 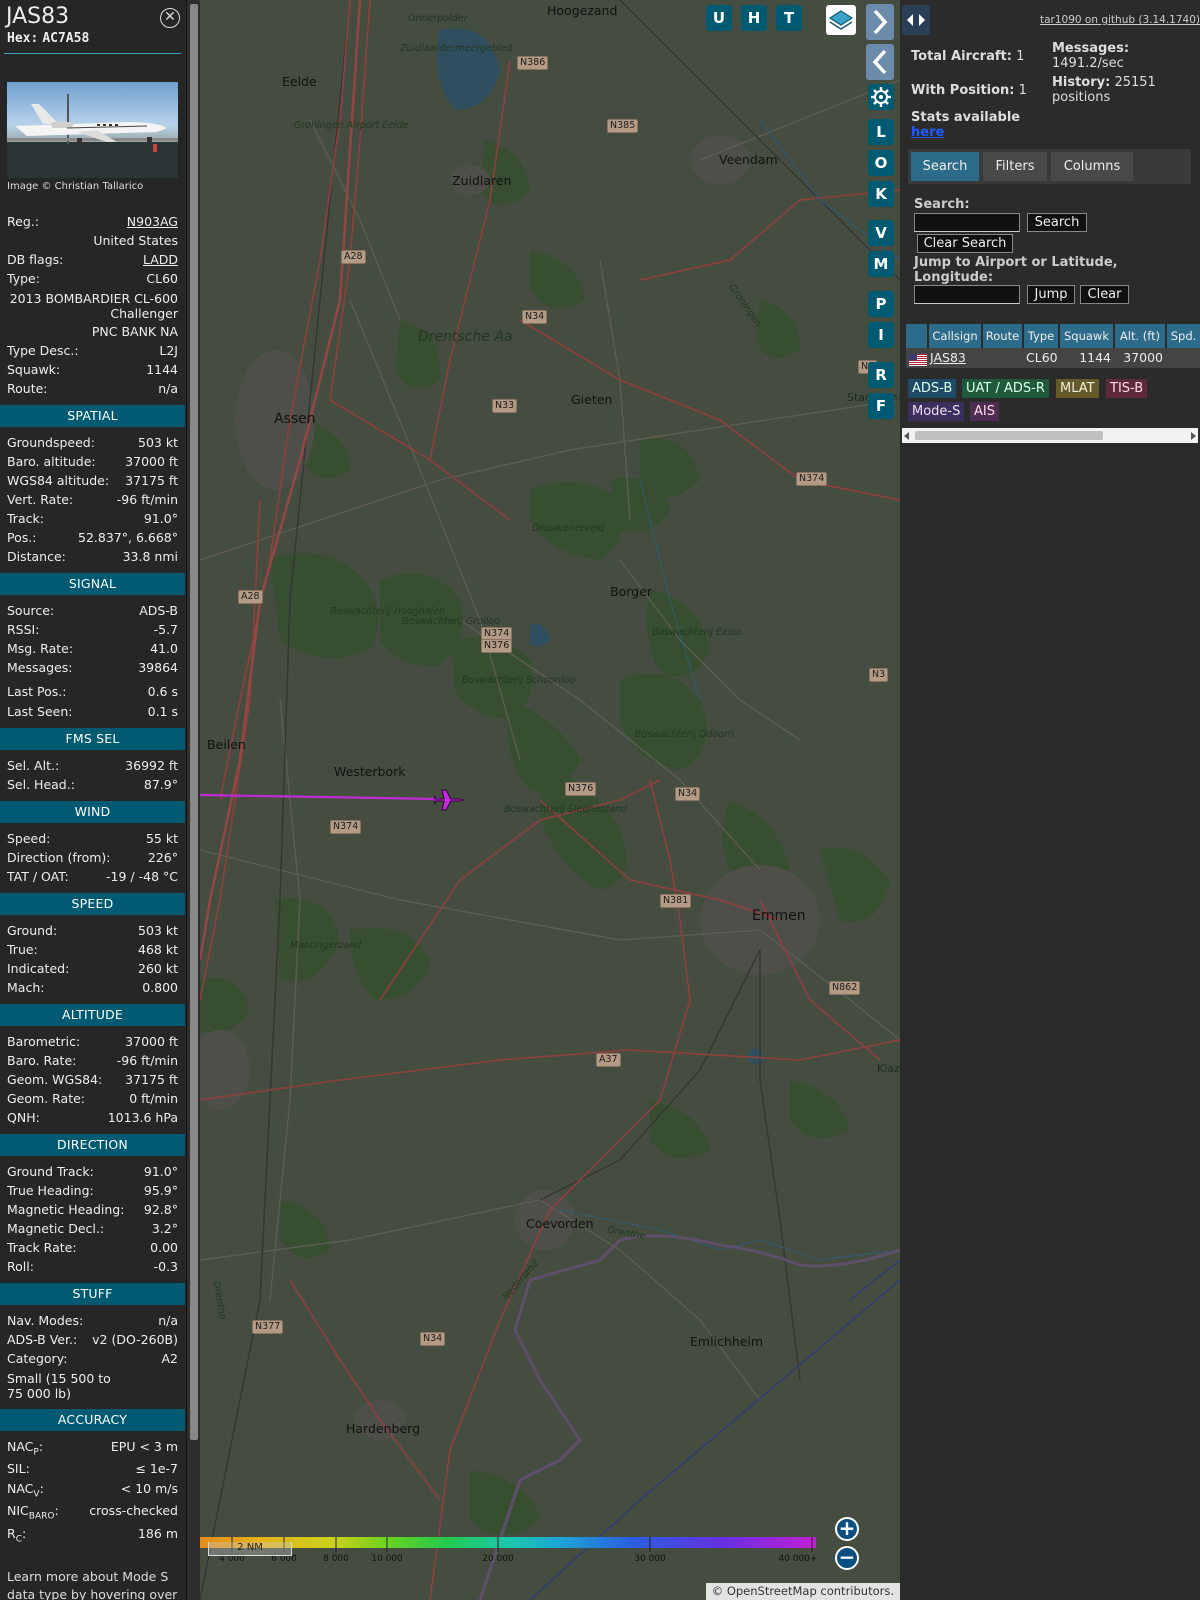 I want to click on legend-tick: 30 000, so click(x=650, y=1559).